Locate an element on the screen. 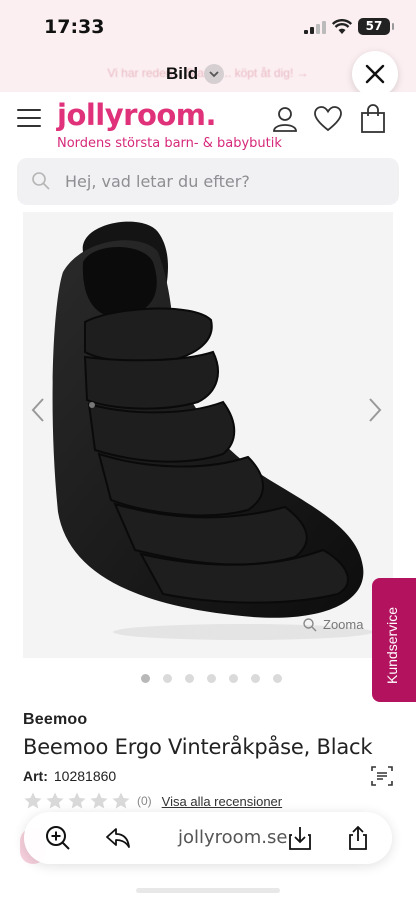  viewer-title-menu: Bild is located at coordinates (195, 74).